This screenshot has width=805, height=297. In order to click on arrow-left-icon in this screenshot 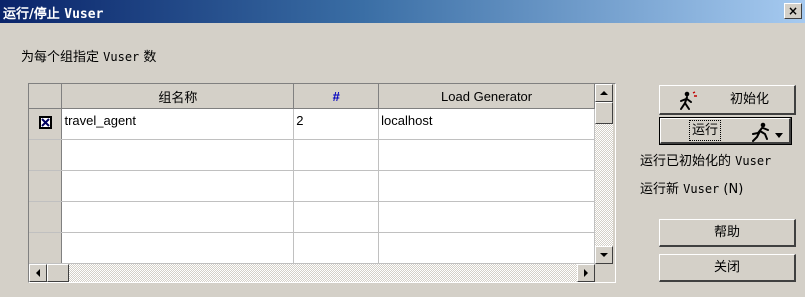, I will do `click(38, 273)`.